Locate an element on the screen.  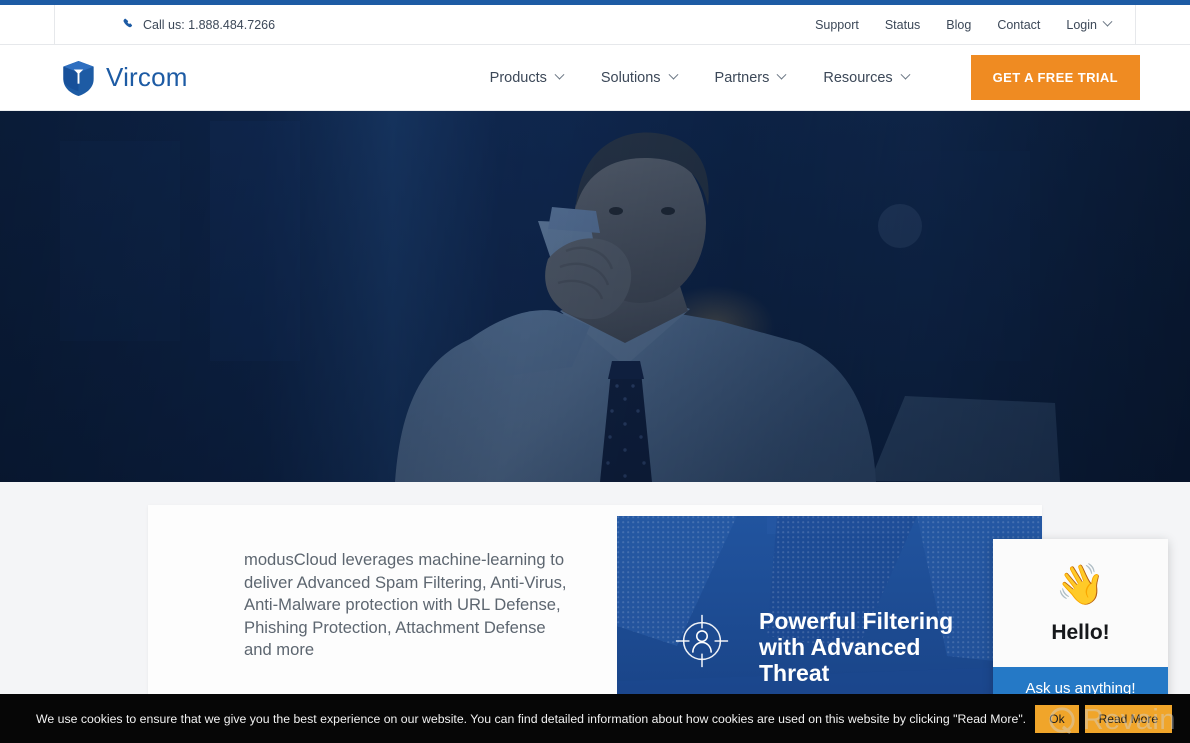
vircom-shield-icon is located at coordinates (78, 78).